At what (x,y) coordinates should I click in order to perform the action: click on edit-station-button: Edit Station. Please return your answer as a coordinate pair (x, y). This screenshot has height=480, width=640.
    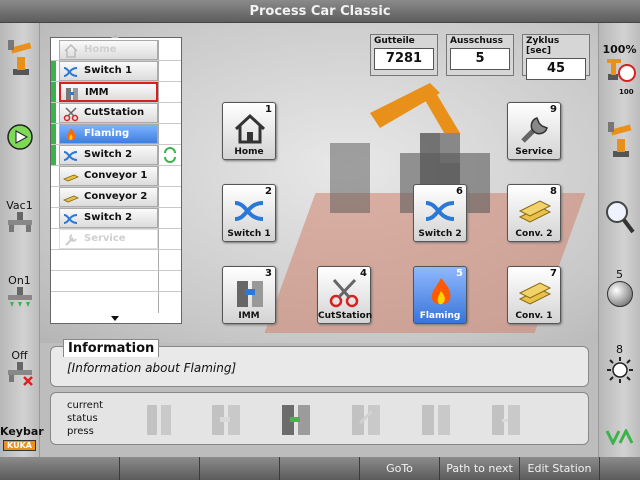
    Looking at the image, I should click on (560, 468).